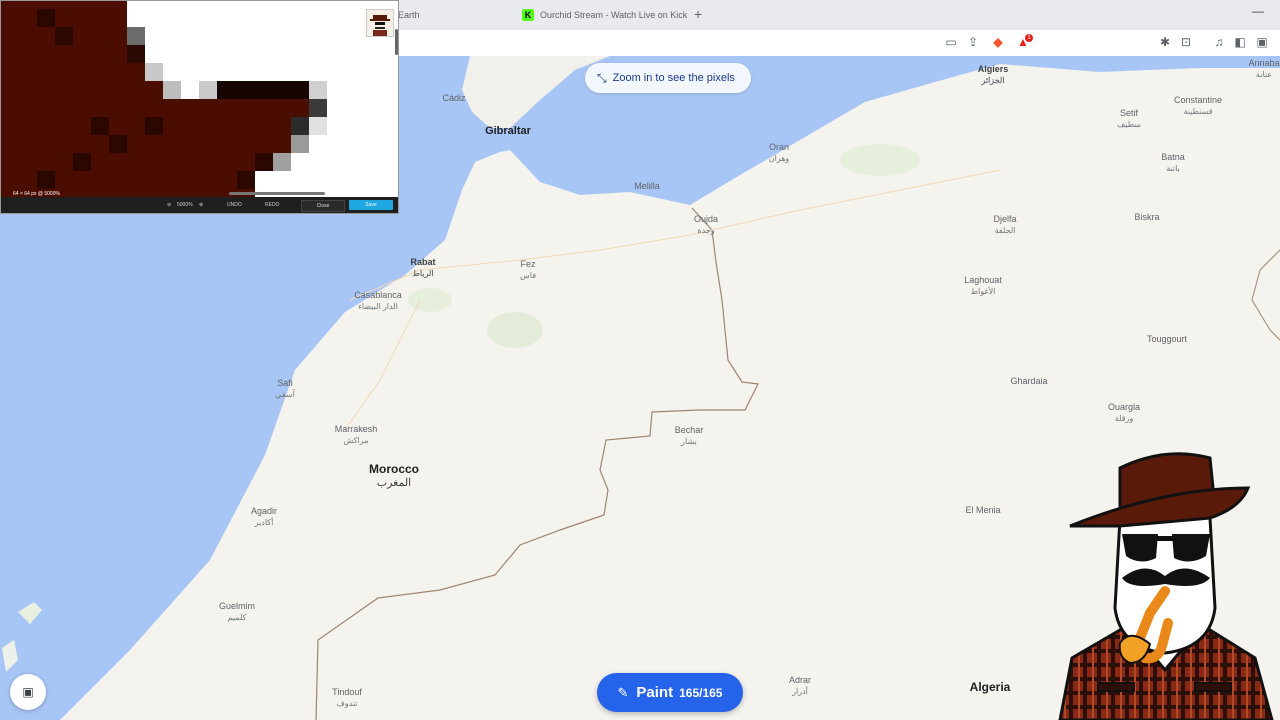 Image resolution: width=1280 pixels, height=720 pixels. Describe the element at coordinates (998, 42) in the screenshot. I see `brave-shield-icon: ◆` at that location.